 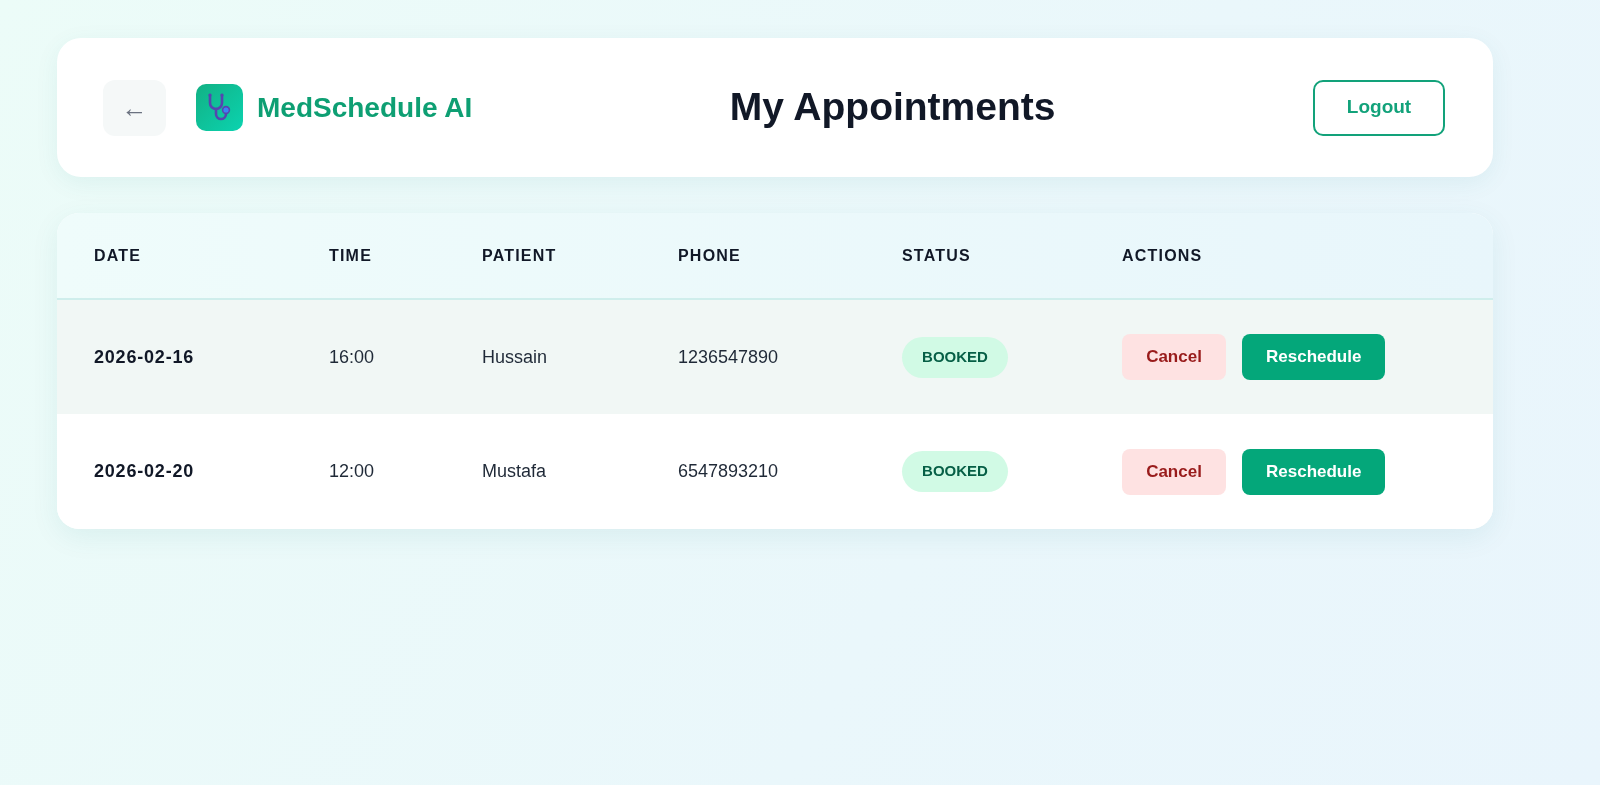 I want to click on page-title: My Appointments, so click(x=892, y=107).